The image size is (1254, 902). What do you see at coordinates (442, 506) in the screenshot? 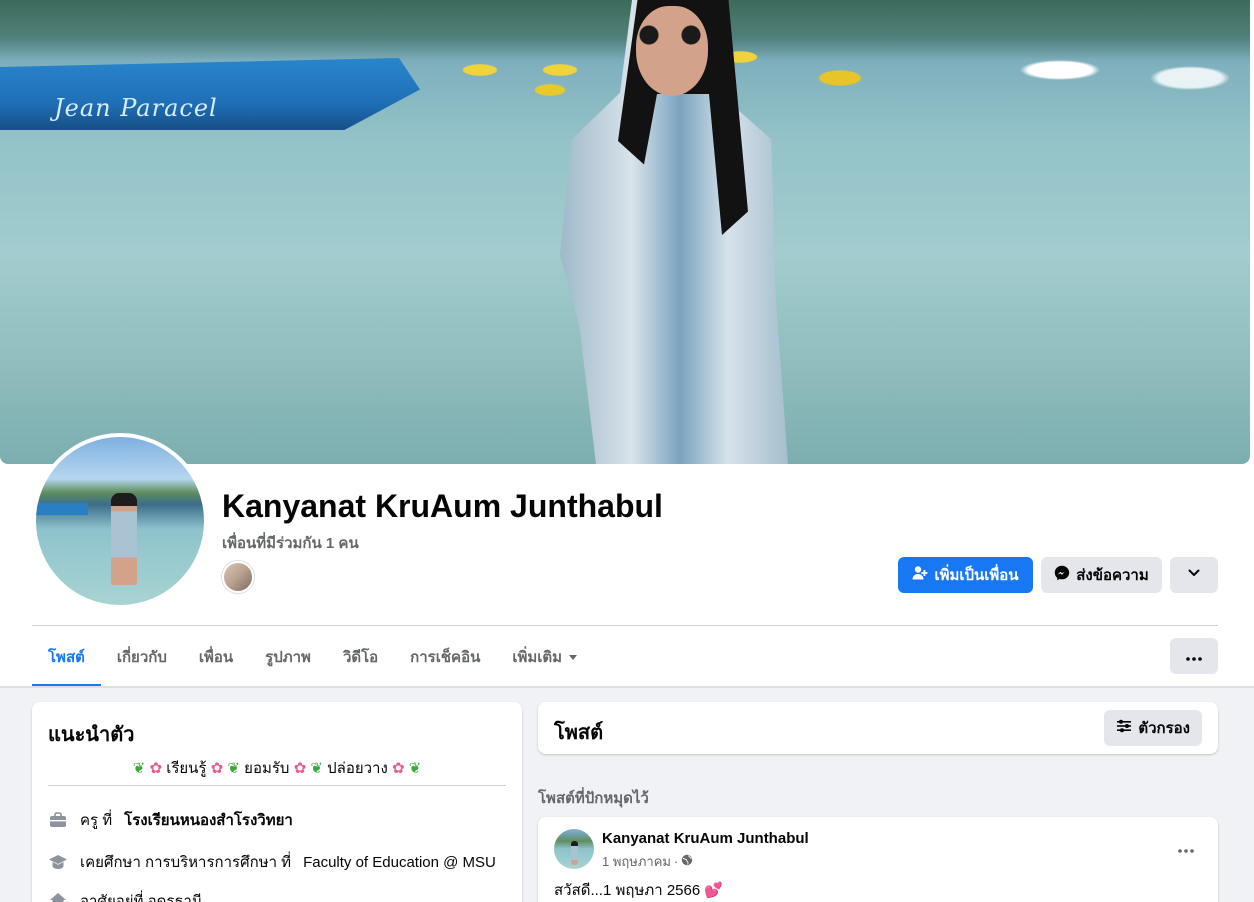
I see `profile-name: Kanyanat KruAum Junthabul` at bounding box center [442, 506].